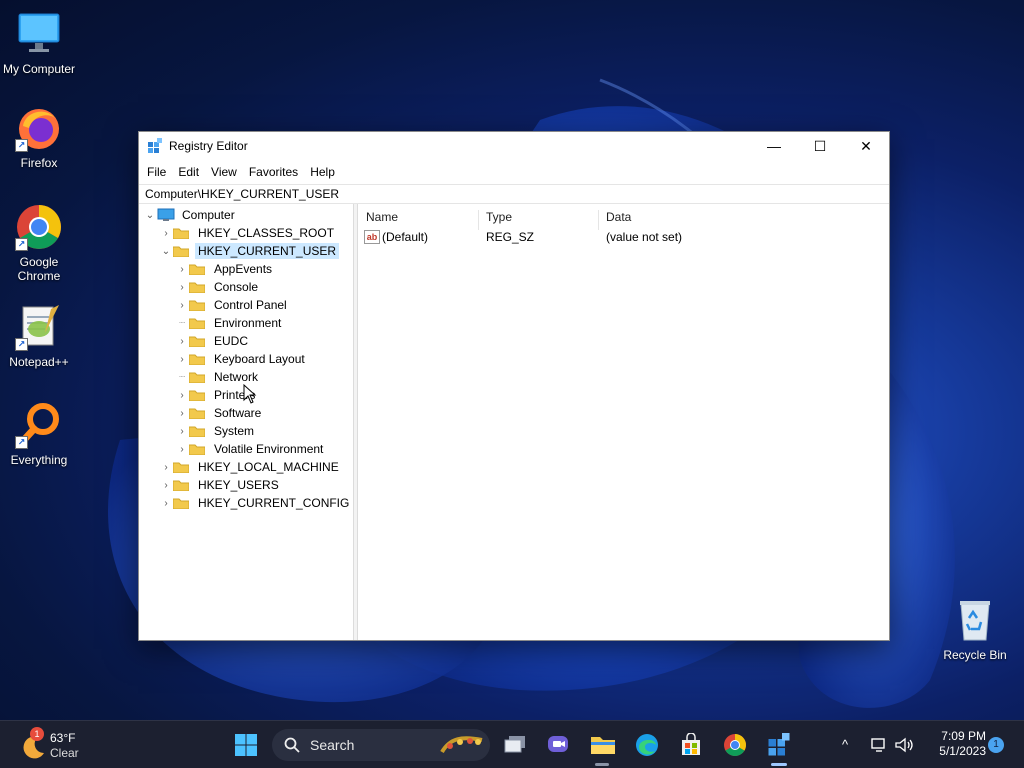  What do you see at coordinates (647, 745) in the screenshot?
I see `edge-button` at bounding box center [647, 745].